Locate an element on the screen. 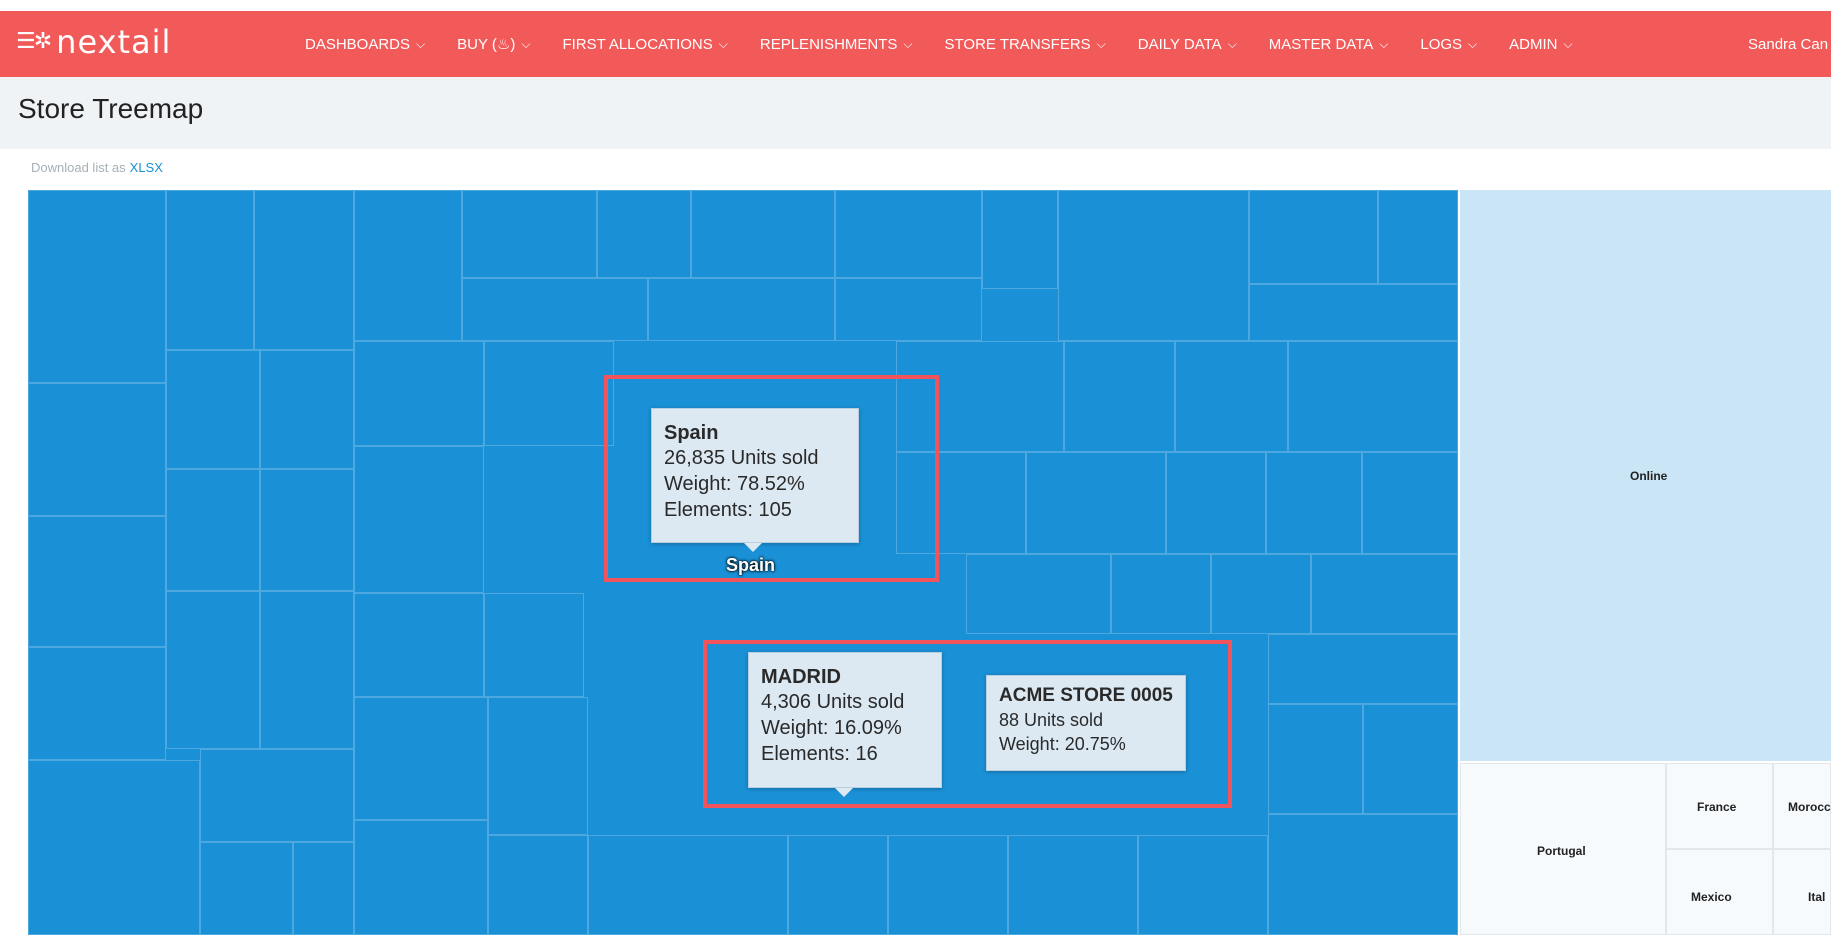  nav-label: MASTER DATA is located at coordinates (1321, 44).